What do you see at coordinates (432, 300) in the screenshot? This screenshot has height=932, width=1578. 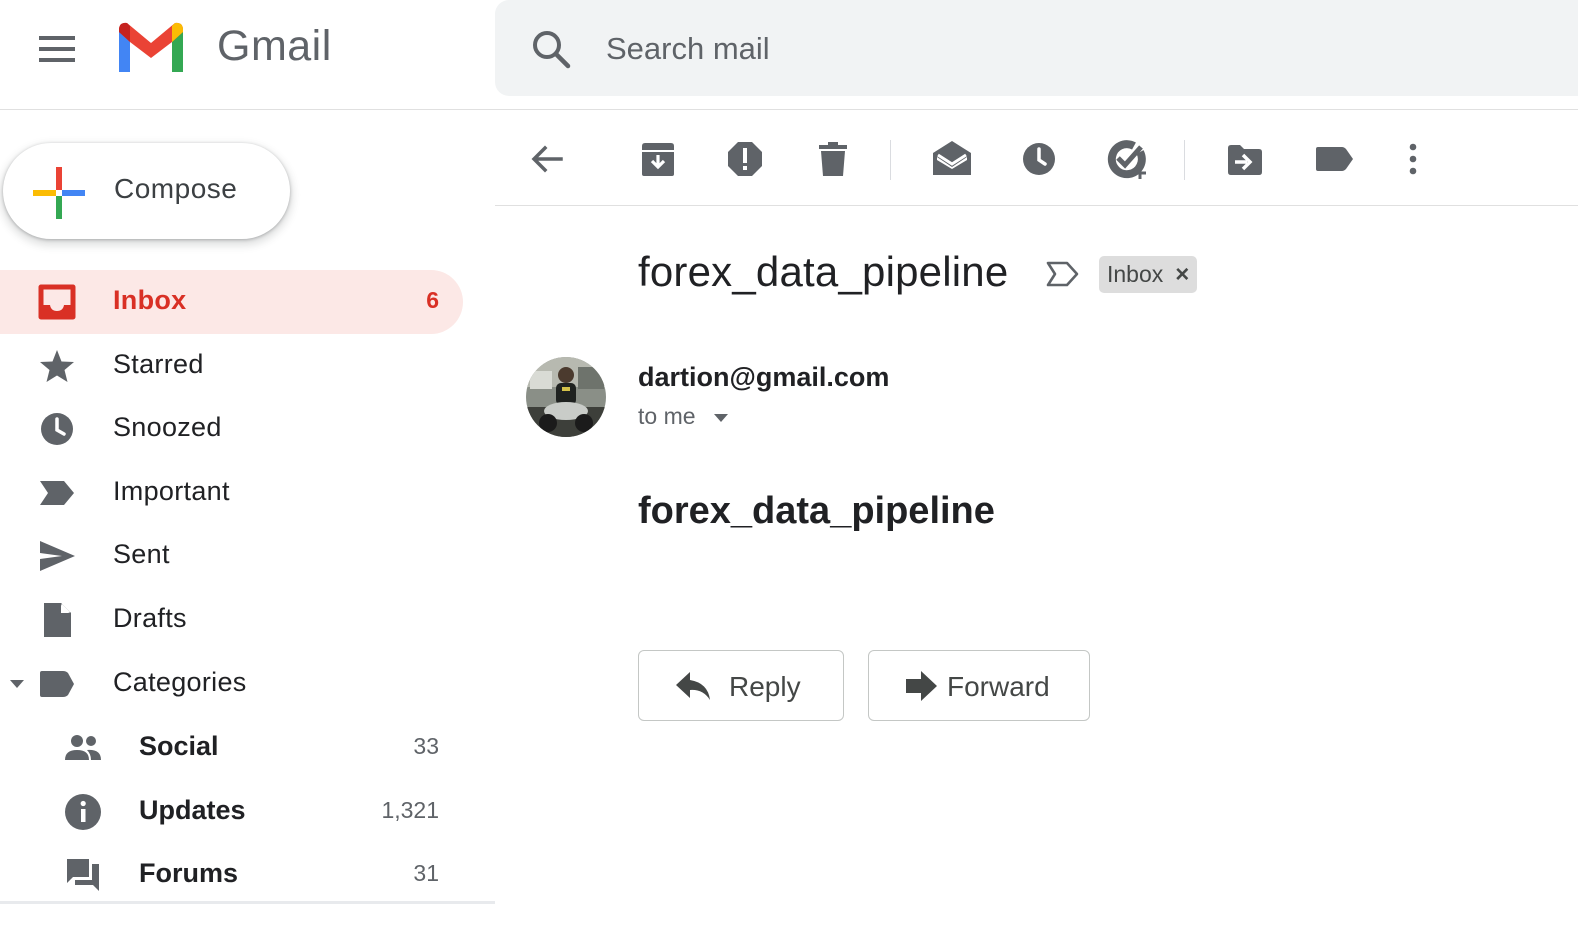 I see `unread-count: 6` at bounding box center [432, 300].